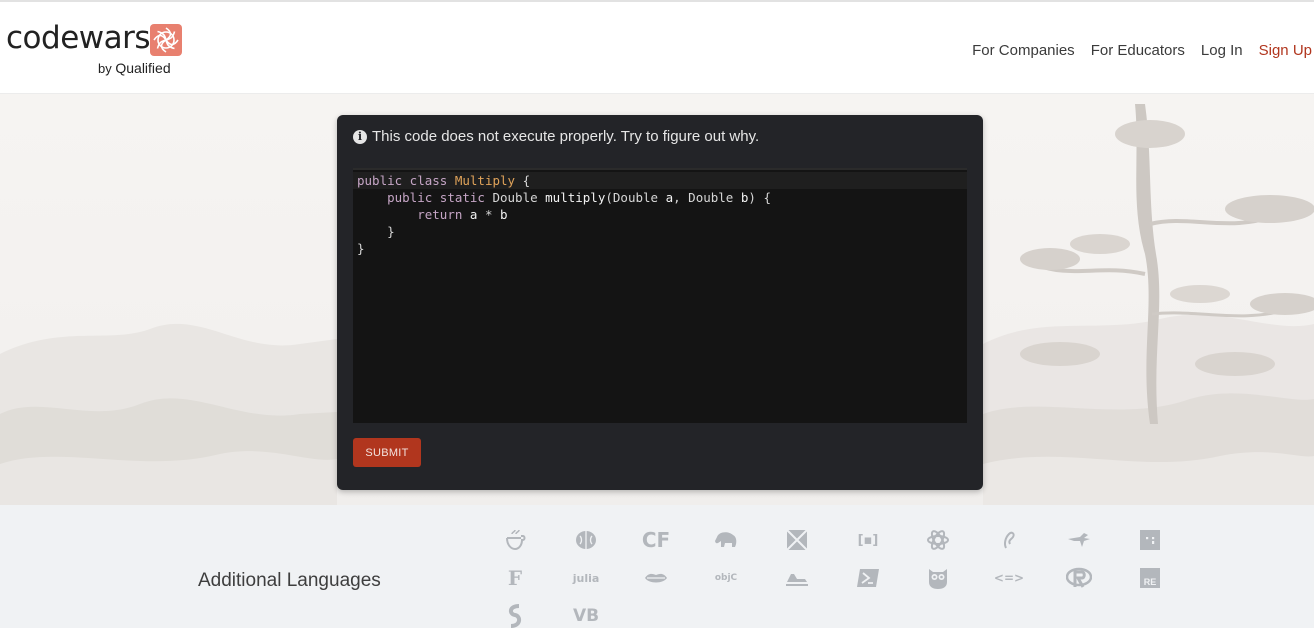 Image resolution: width=1314 pixels, height=628 pixels. I want to click on elephant-icon, so click(726, 540).